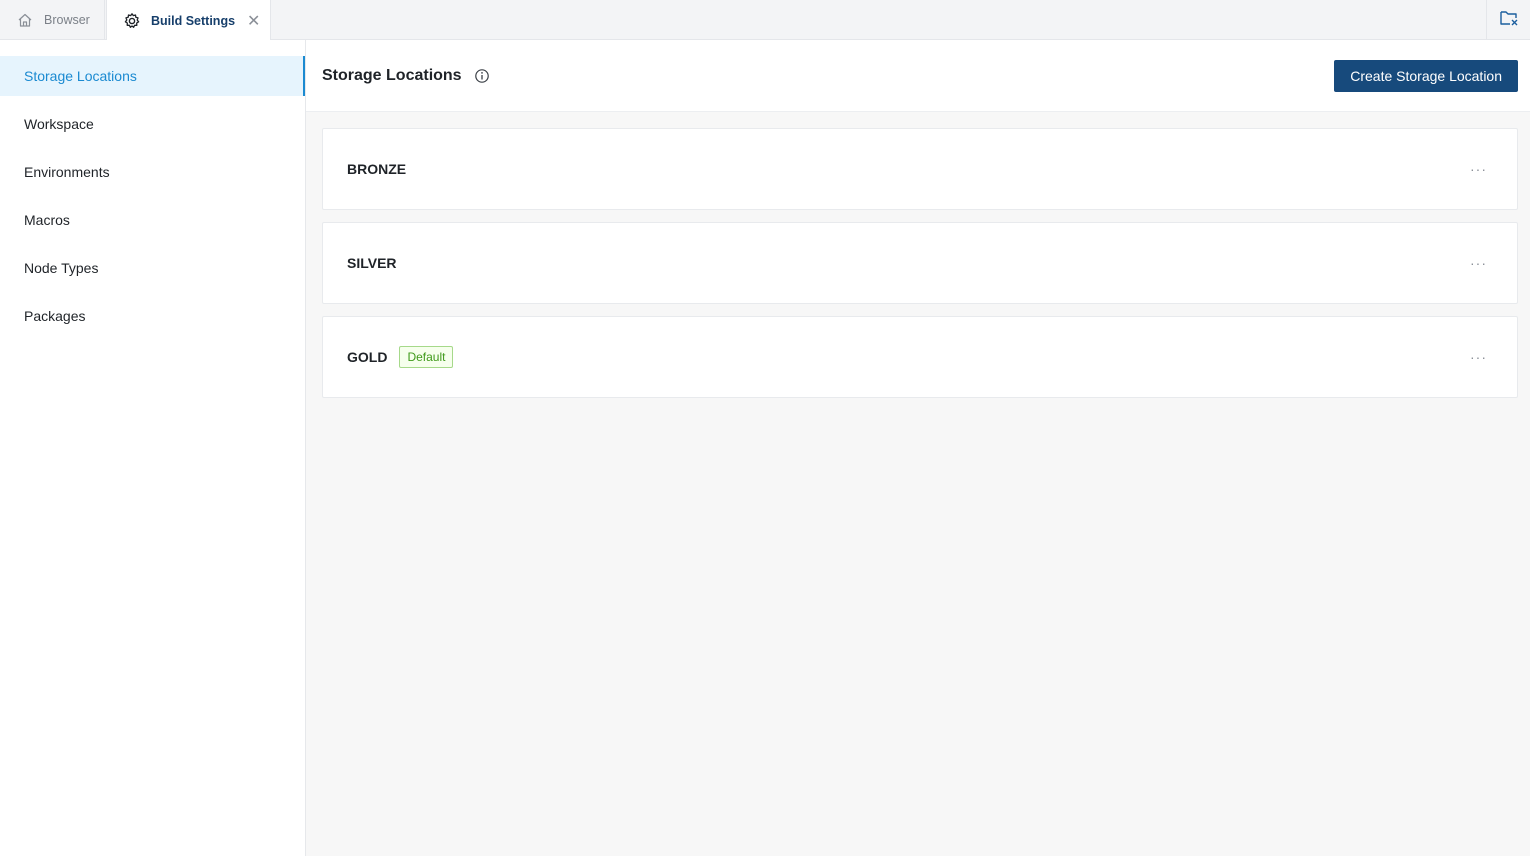 Image resolution: width=1530 pixels, height=856 pixels. What do you see at coordinates (920, 169) in the screenshot?
I see `storage-location-card-bronze: BRONZE ···` at bounding box center [920, 169].